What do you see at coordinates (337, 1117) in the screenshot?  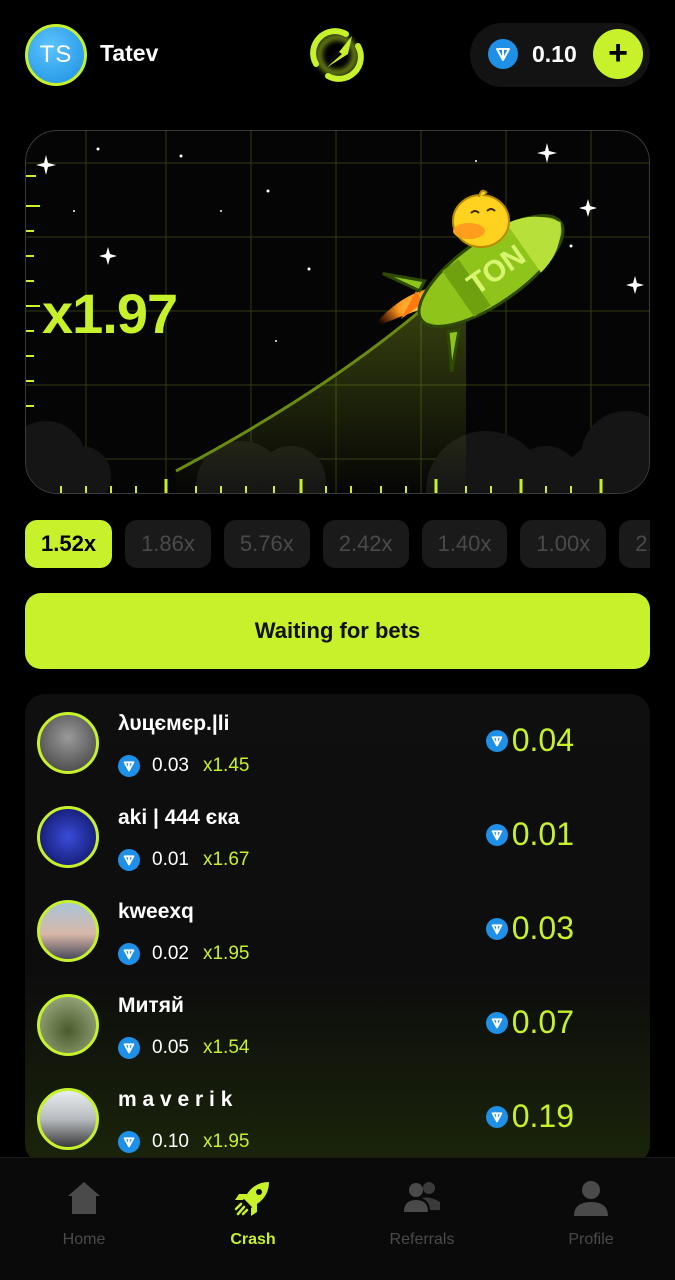 I see `bet-row: m a v e r i k 0.10 x1.95 0.19` at bounding box center [337, 1117].